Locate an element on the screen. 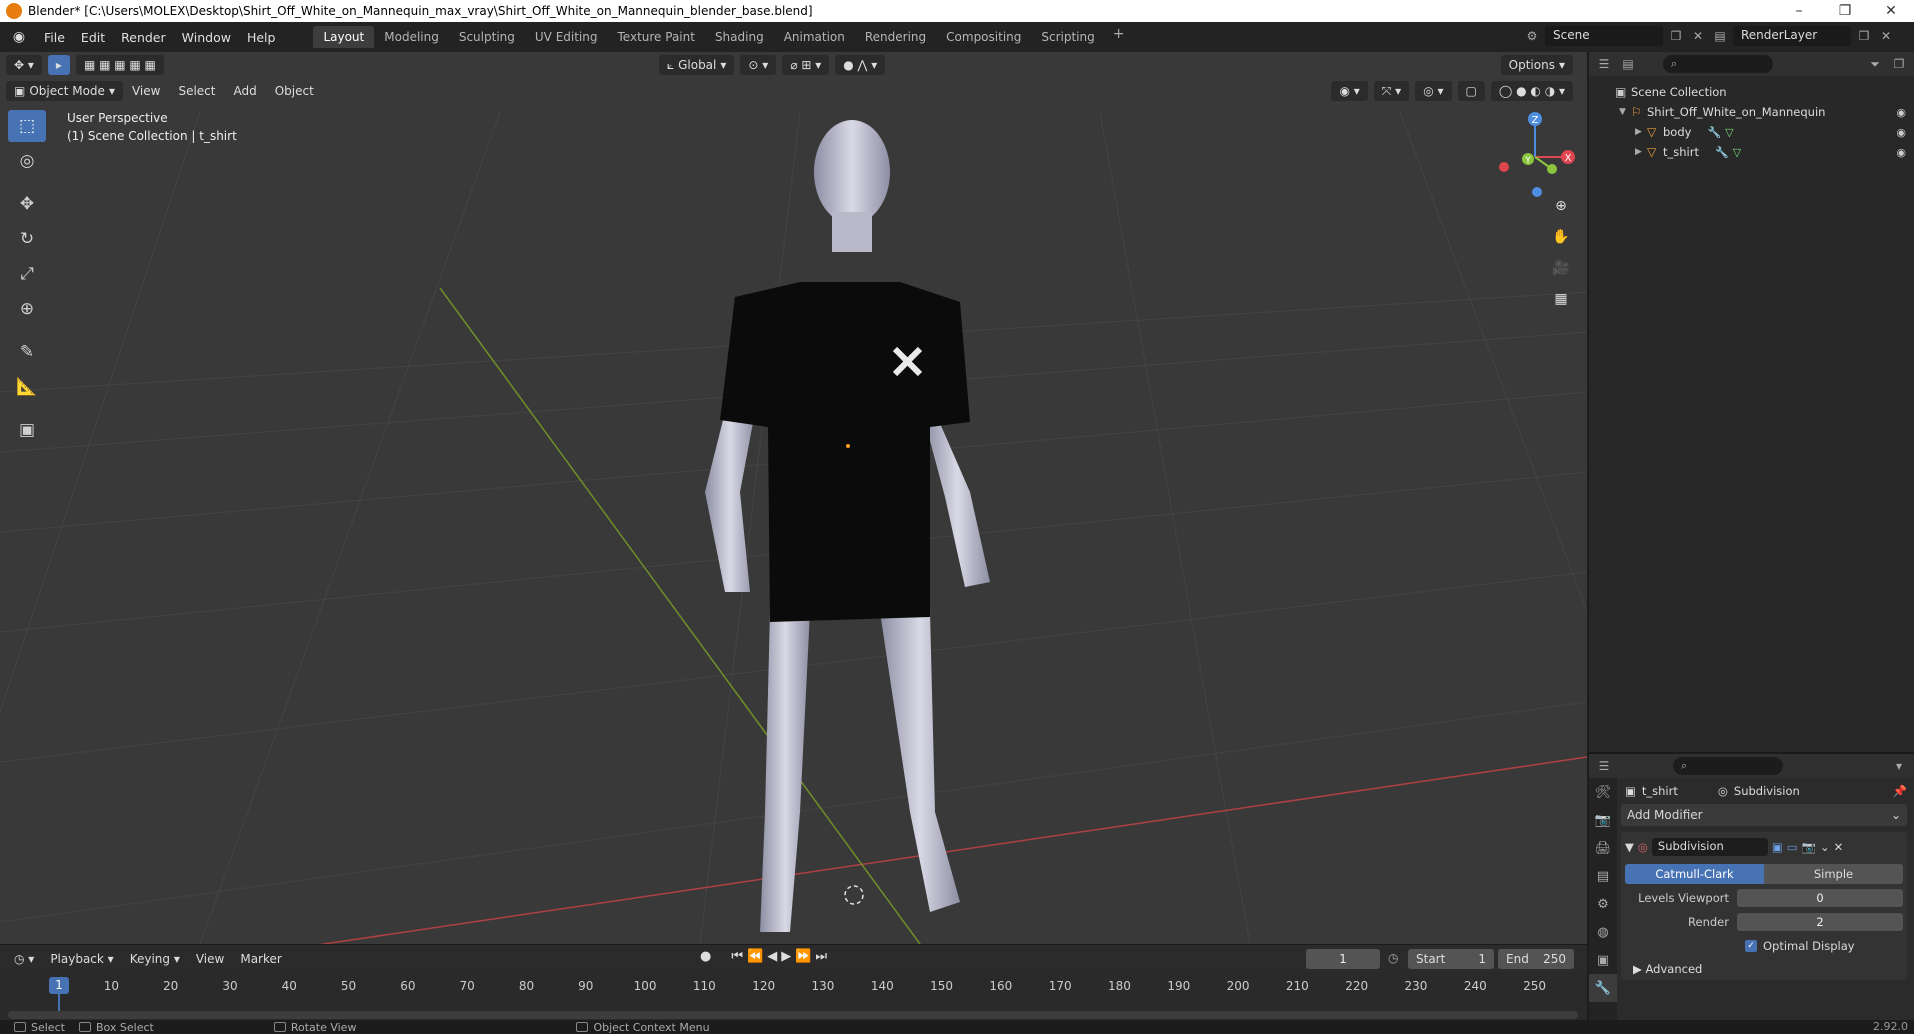 The image size is (1914, 1034). editor-type-button: ✥ ▾ is located at coordinates (24, 65).